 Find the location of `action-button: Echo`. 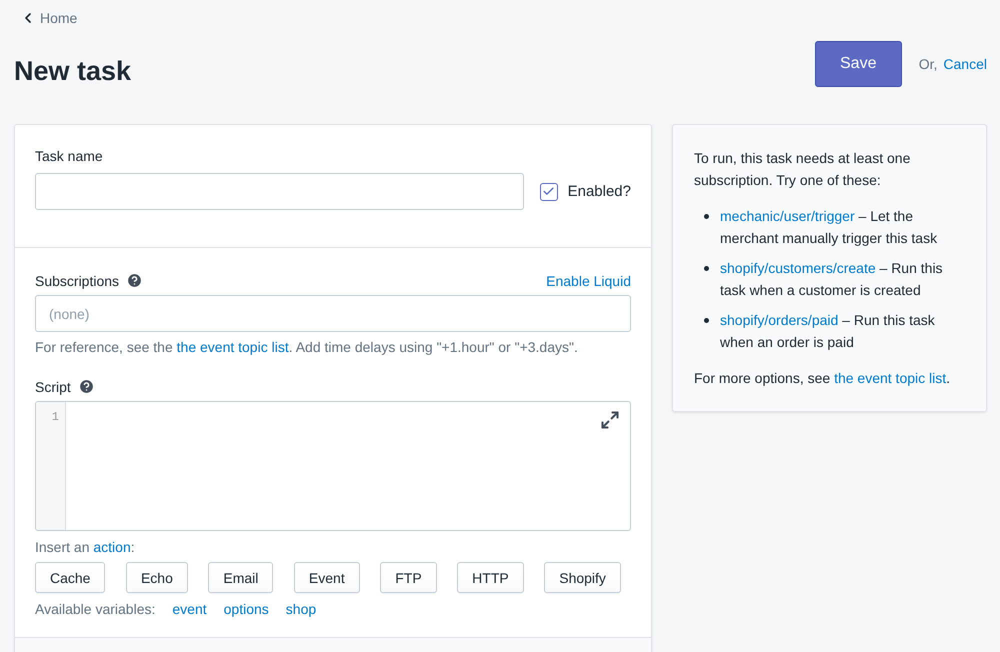

action-button: Echo is located at coordinates (157, 577).